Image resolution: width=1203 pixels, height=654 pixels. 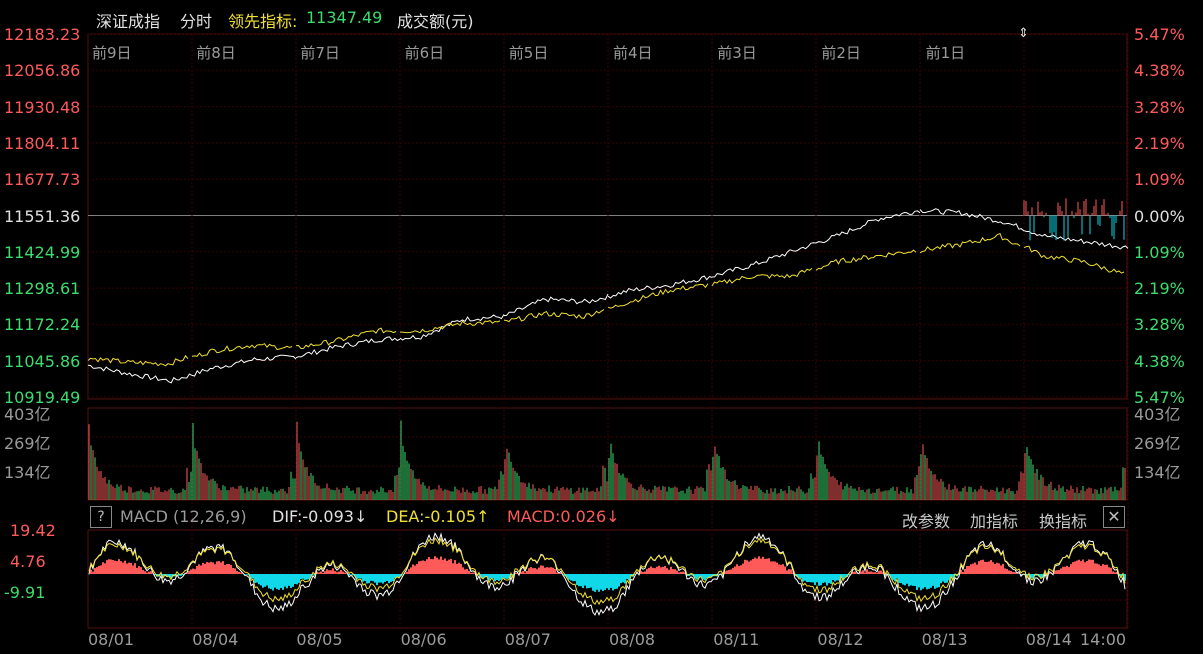 I want to click on macd-value: MACD:0.026↓, so click(x=563, y=516).